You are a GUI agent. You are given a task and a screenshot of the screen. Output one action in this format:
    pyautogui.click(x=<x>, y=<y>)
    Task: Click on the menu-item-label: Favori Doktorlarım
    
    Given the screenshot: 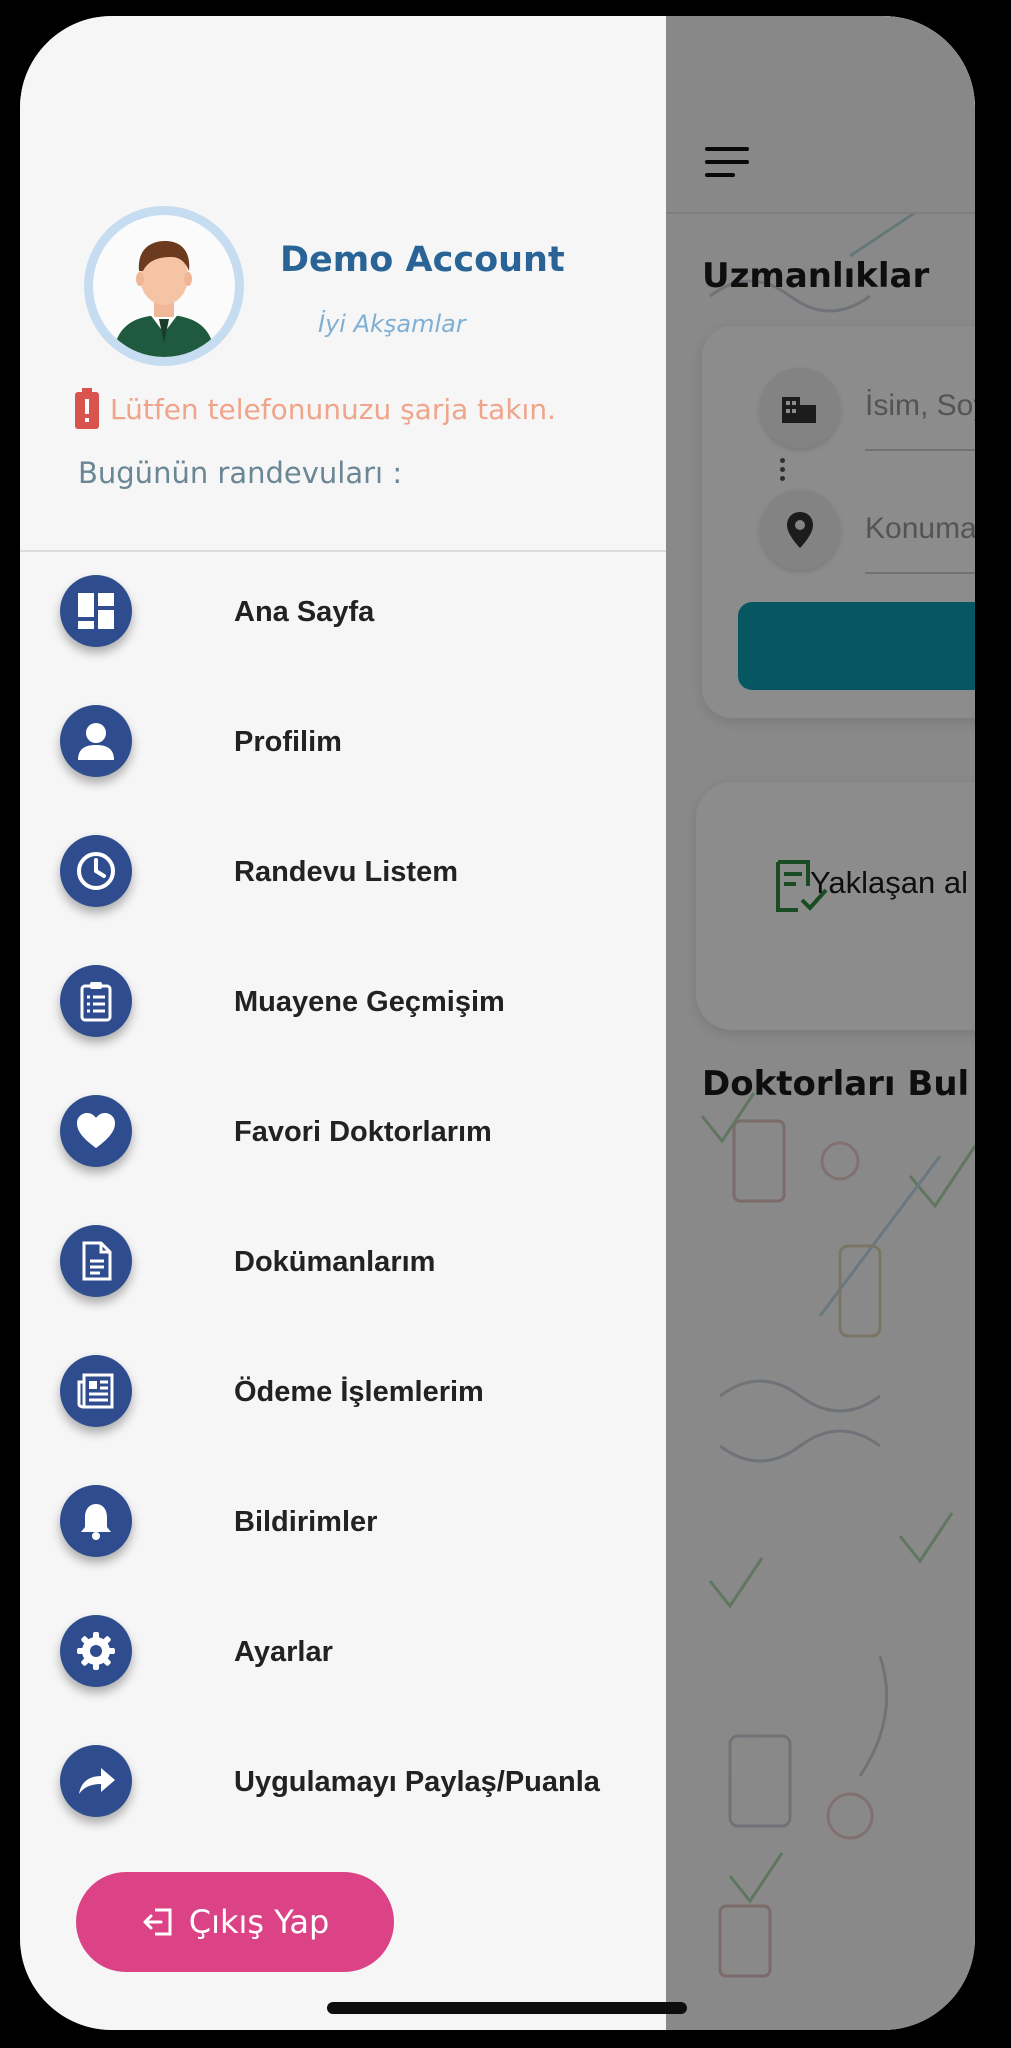 What is the action you would take?
    pyautogui.click(x=363, y=1132)
    